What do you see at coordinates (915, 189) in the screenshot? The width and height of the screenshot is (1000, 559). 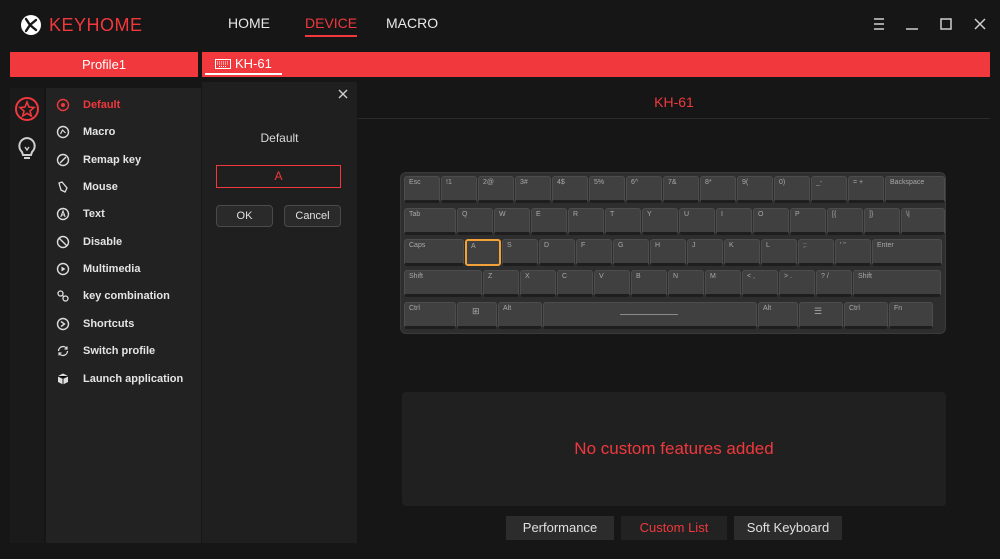 I see `key-backspace: Backspace` at bounding box center [915, 189].